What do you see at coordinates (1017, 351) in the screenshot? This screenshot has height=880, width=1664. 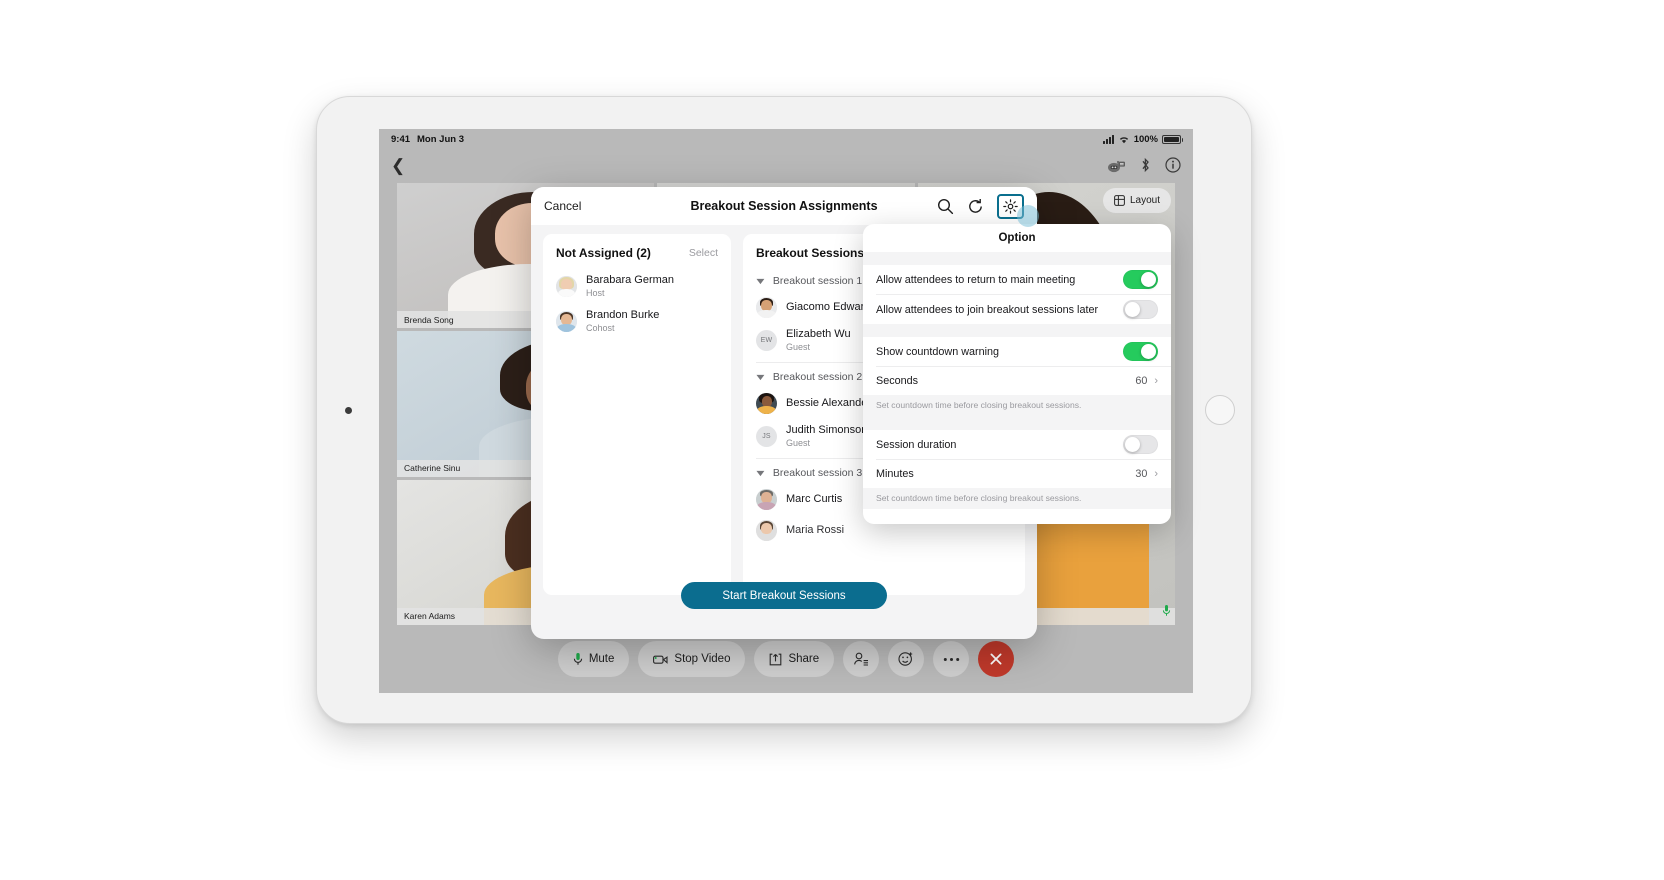 I see `option-row-countdown-warning: Show countdown warning` at bounding box center [1017, 351].